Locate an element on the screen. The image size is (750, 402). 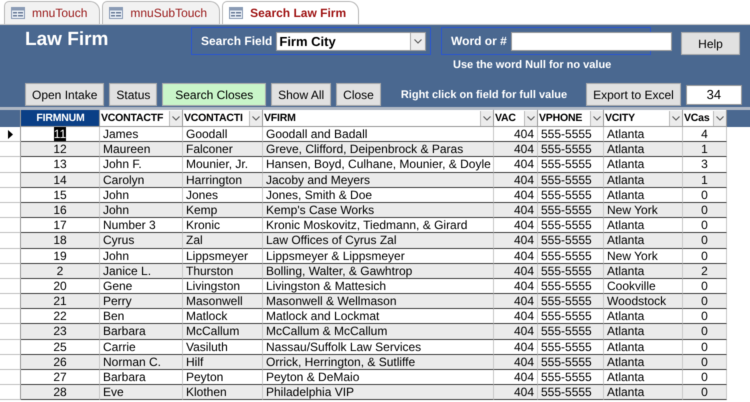
table-cell: Kemp is located at coordinates (223, 210).